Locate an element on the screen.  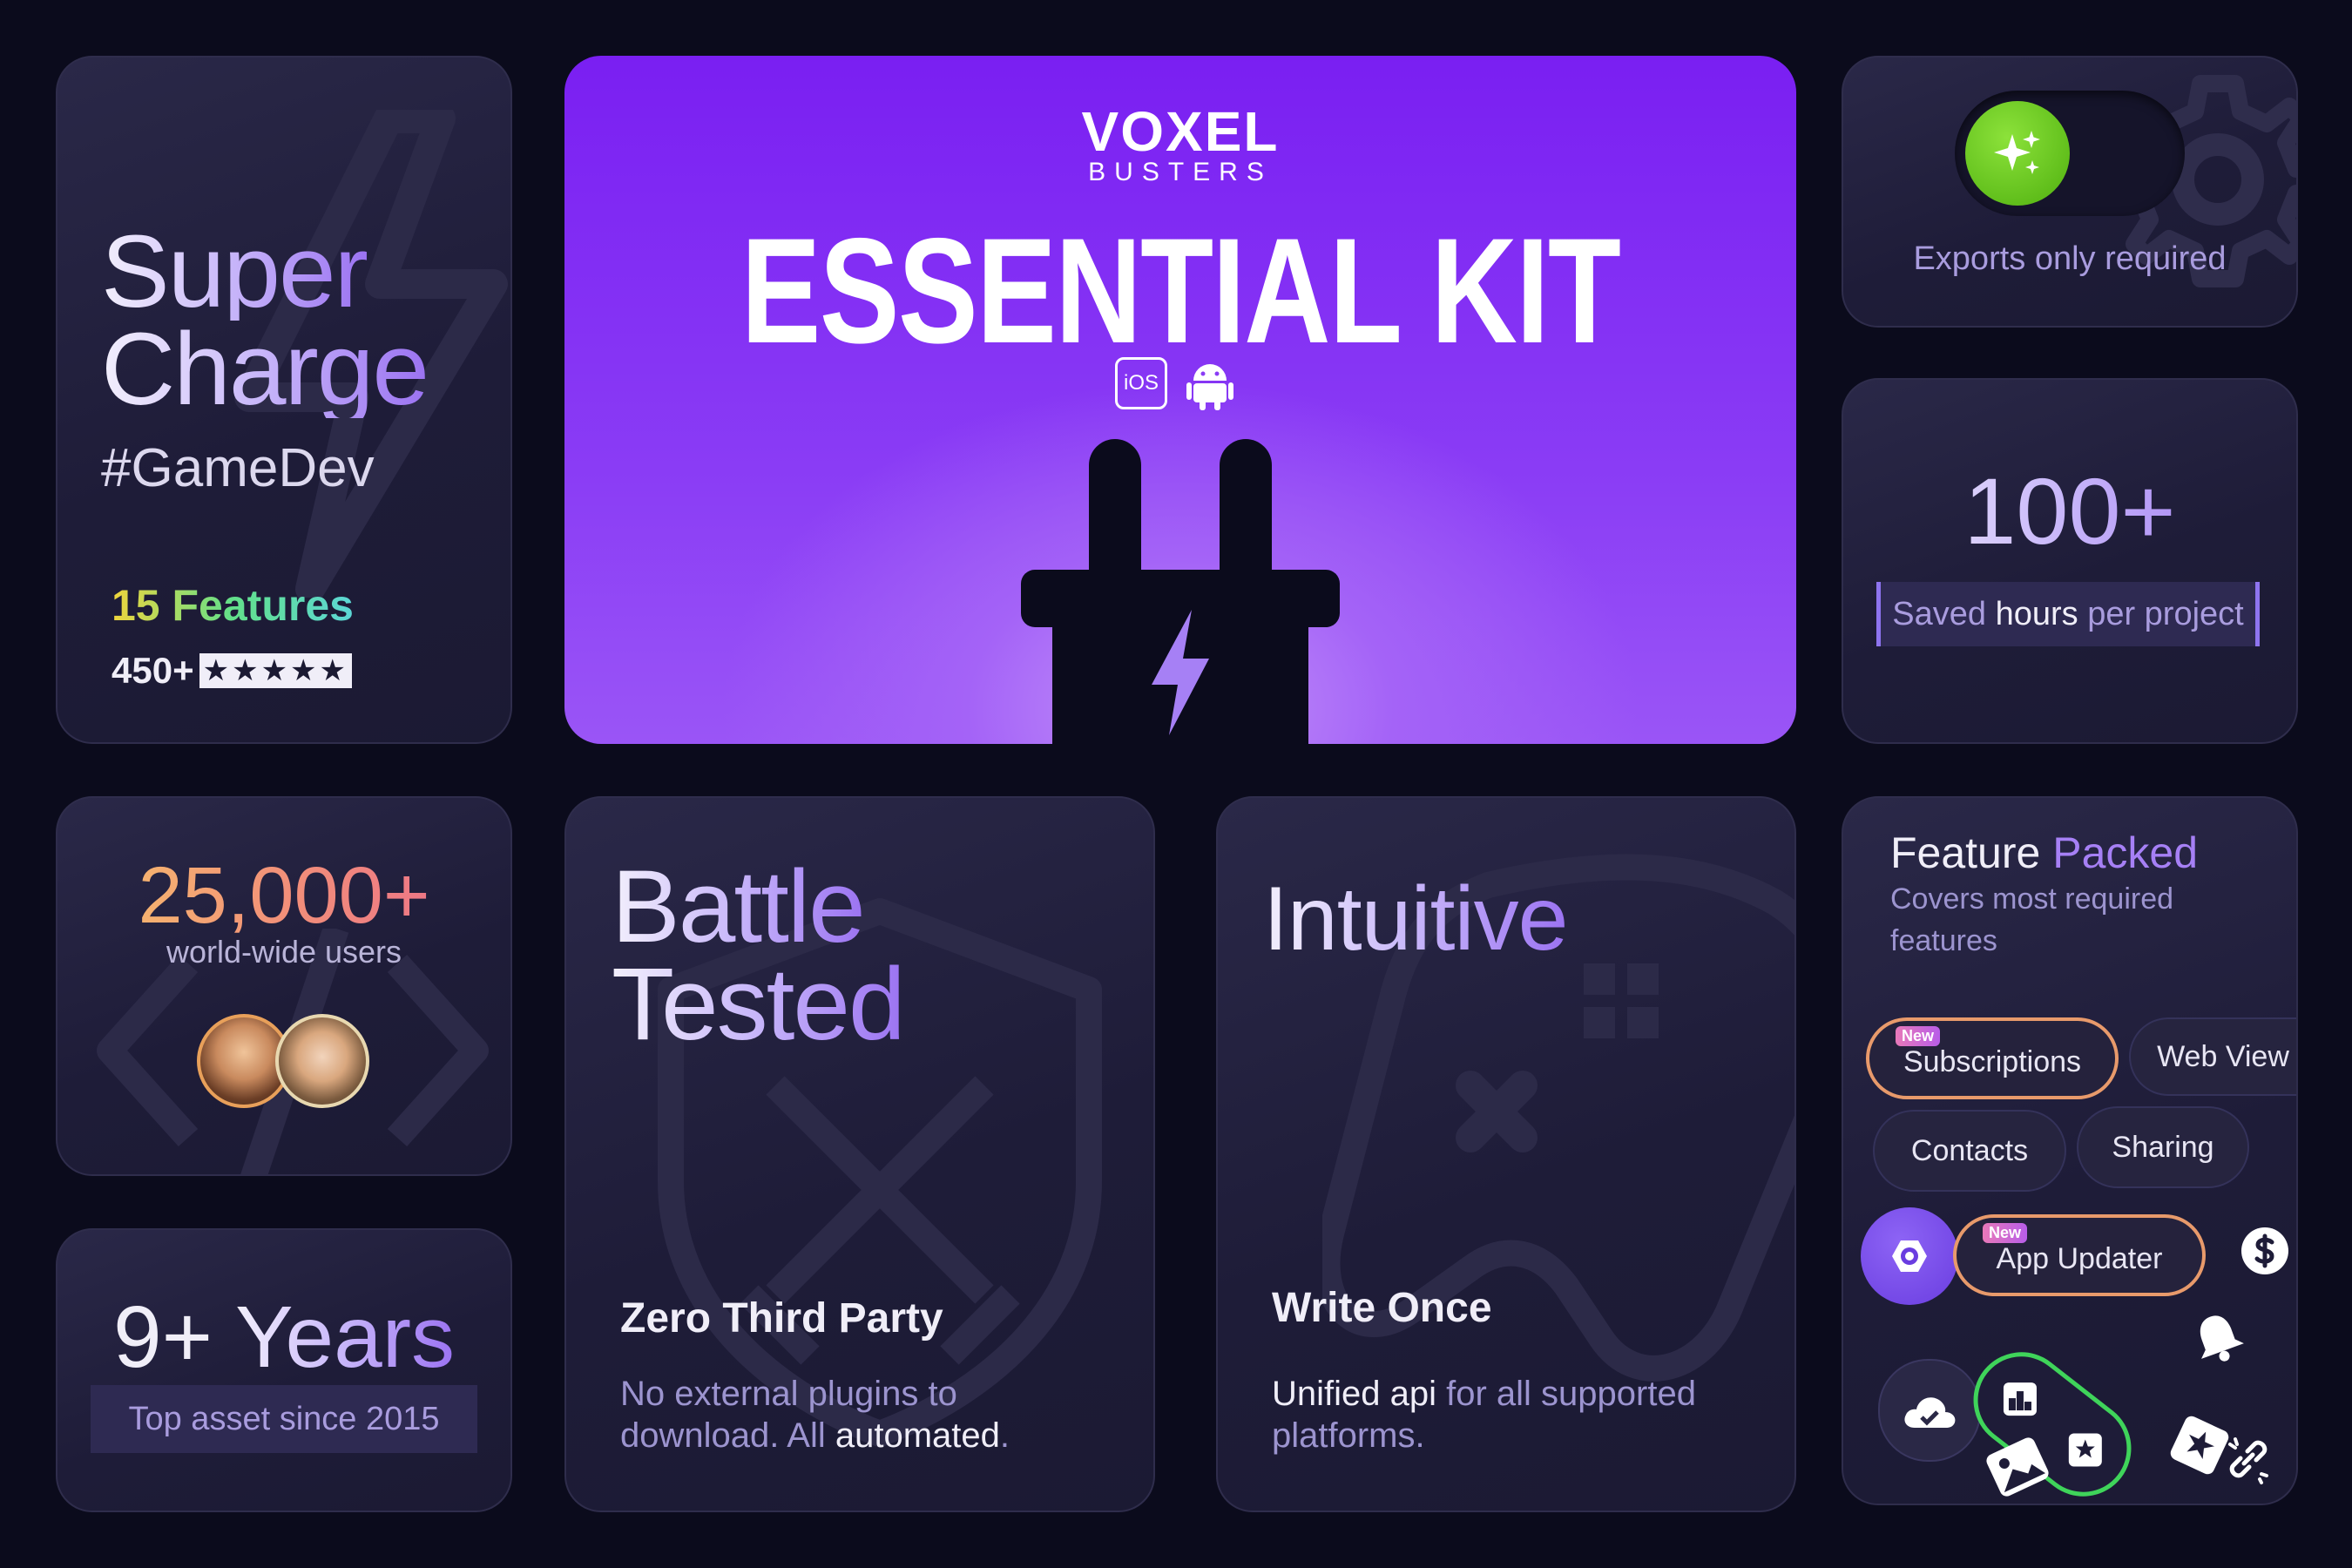
cloud-icon is located at coordinates (1930, 1412).